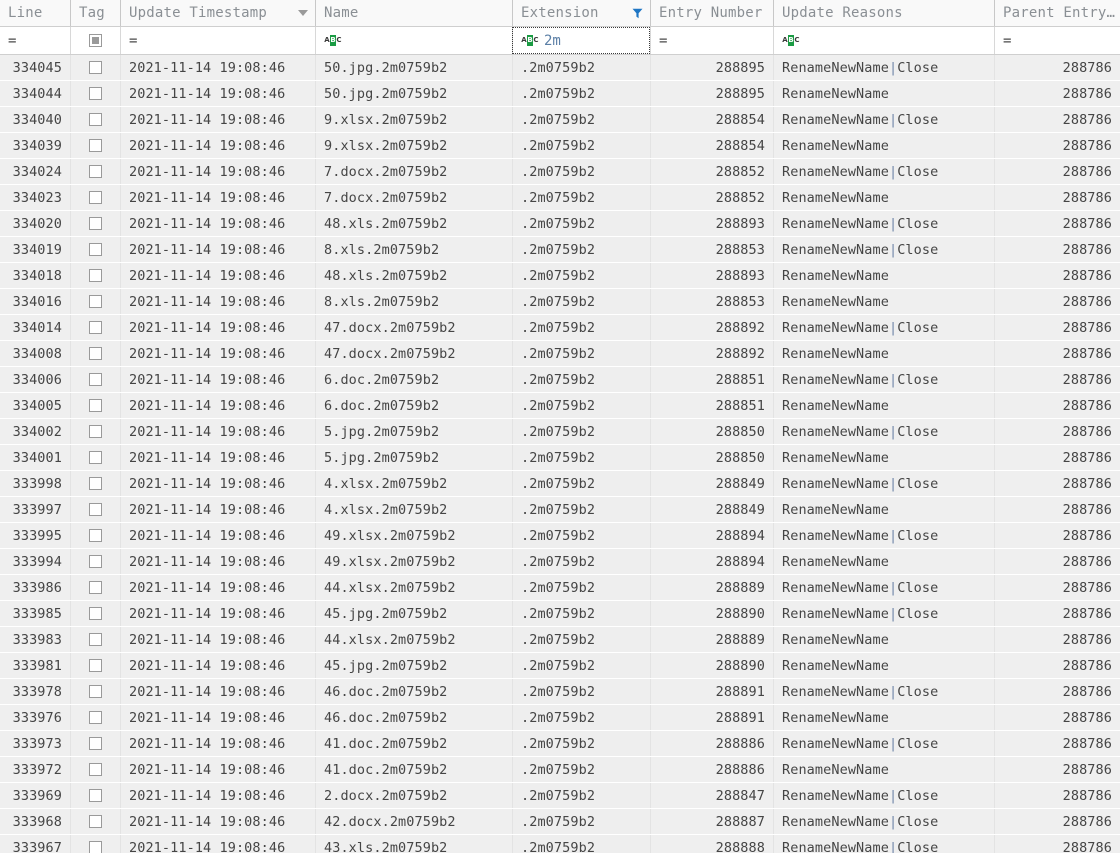 The height and width of the screenshot is (853, 1120). I want to click on filter-cell-update-timestamp: =, so click(217, 40).